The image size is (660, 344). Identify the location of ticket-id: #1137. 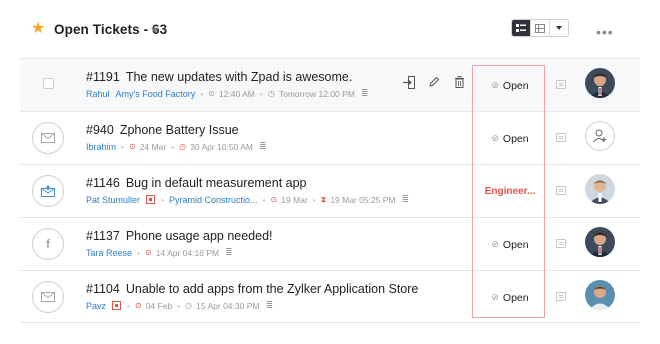
(103, 236).